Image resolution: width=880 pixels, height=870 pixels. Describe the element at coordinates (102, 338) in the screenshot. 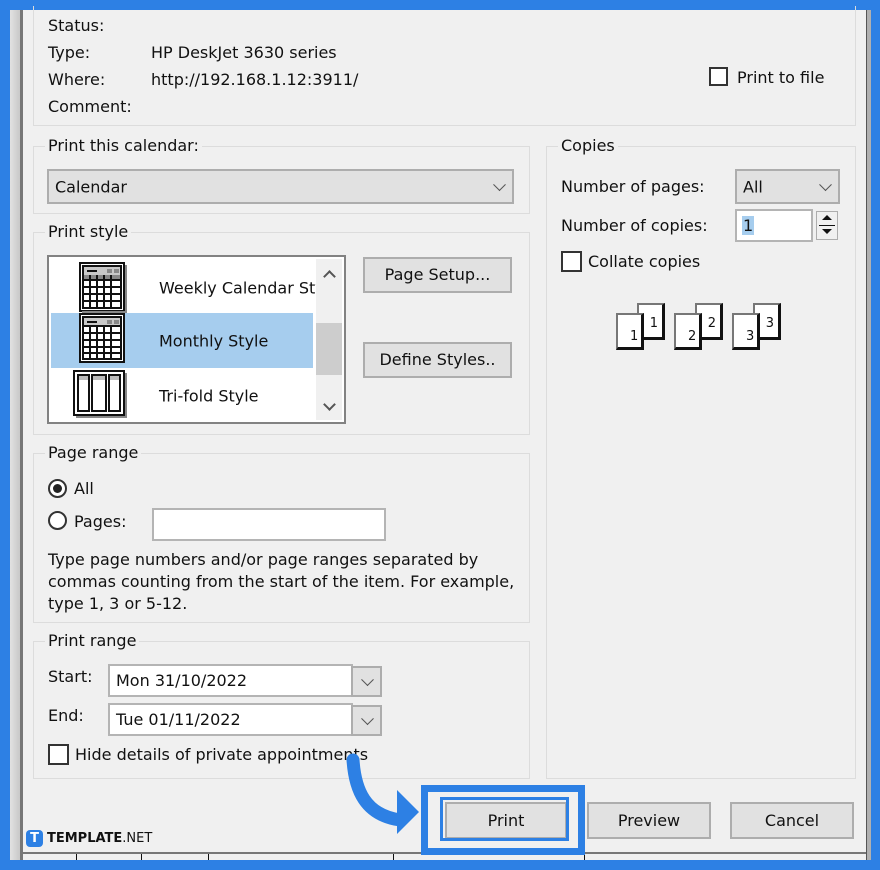

I see `monthly-calendar-icon` at that location.